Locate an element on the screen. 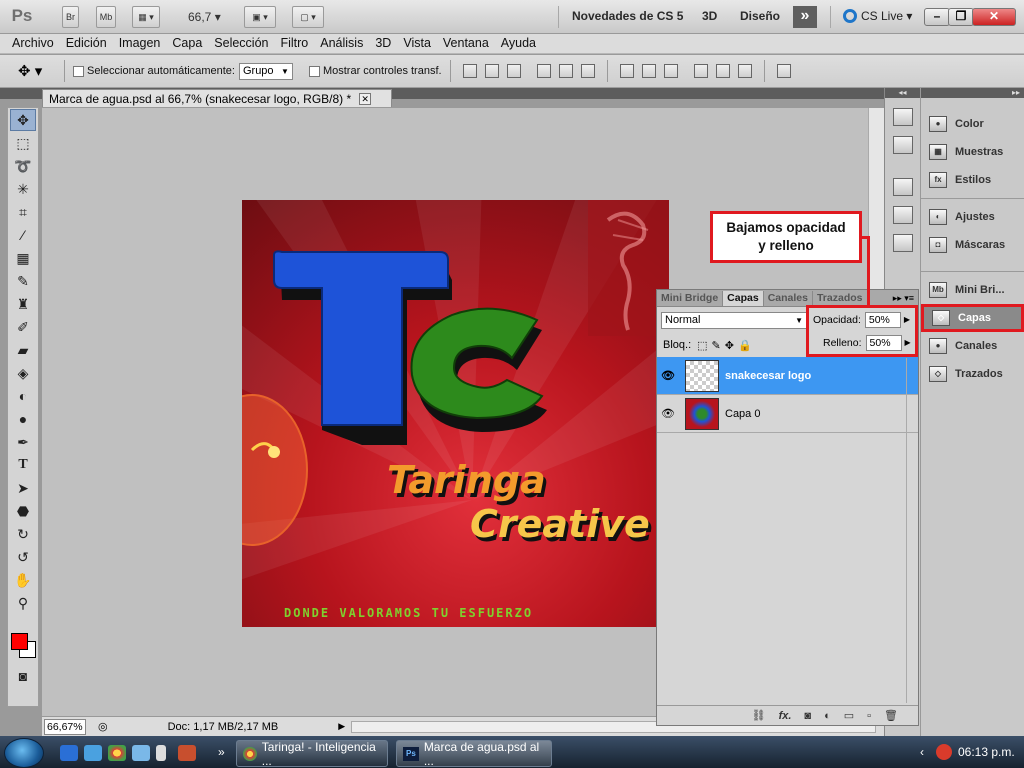  layer-row-capa0: 👁 Capa 0 is located at coordinates (787, 414).